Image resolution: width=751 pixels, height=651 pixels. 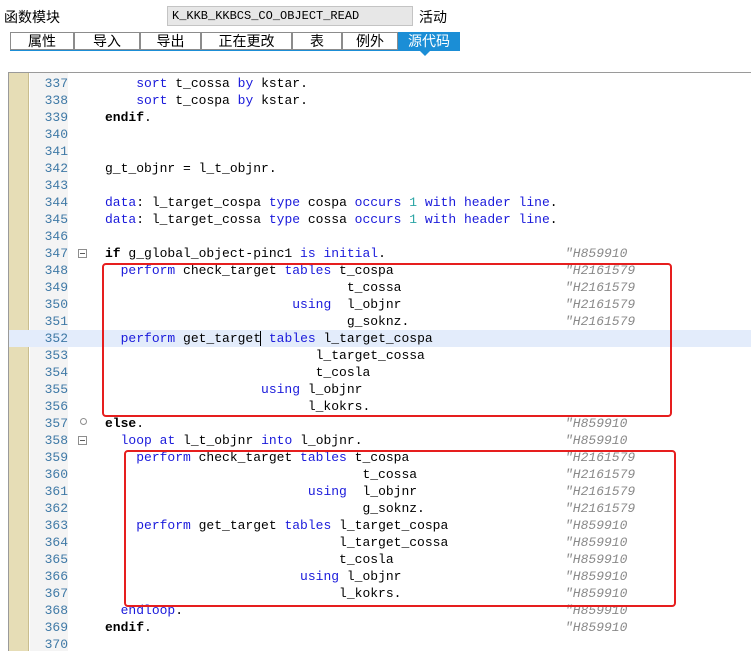 What do you see at coordinates (56, 202) in the screenshot?
I see `line-number: 344` at bounding box center [56, 202].